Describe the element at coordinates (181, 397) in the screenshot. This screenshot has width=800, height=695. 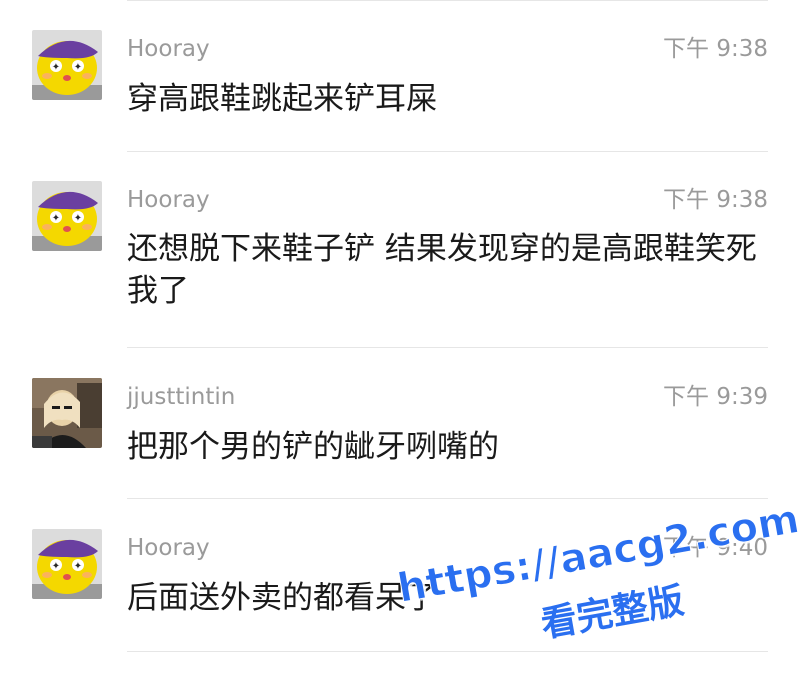
I see `sender-name: jjusttintin` at that location.